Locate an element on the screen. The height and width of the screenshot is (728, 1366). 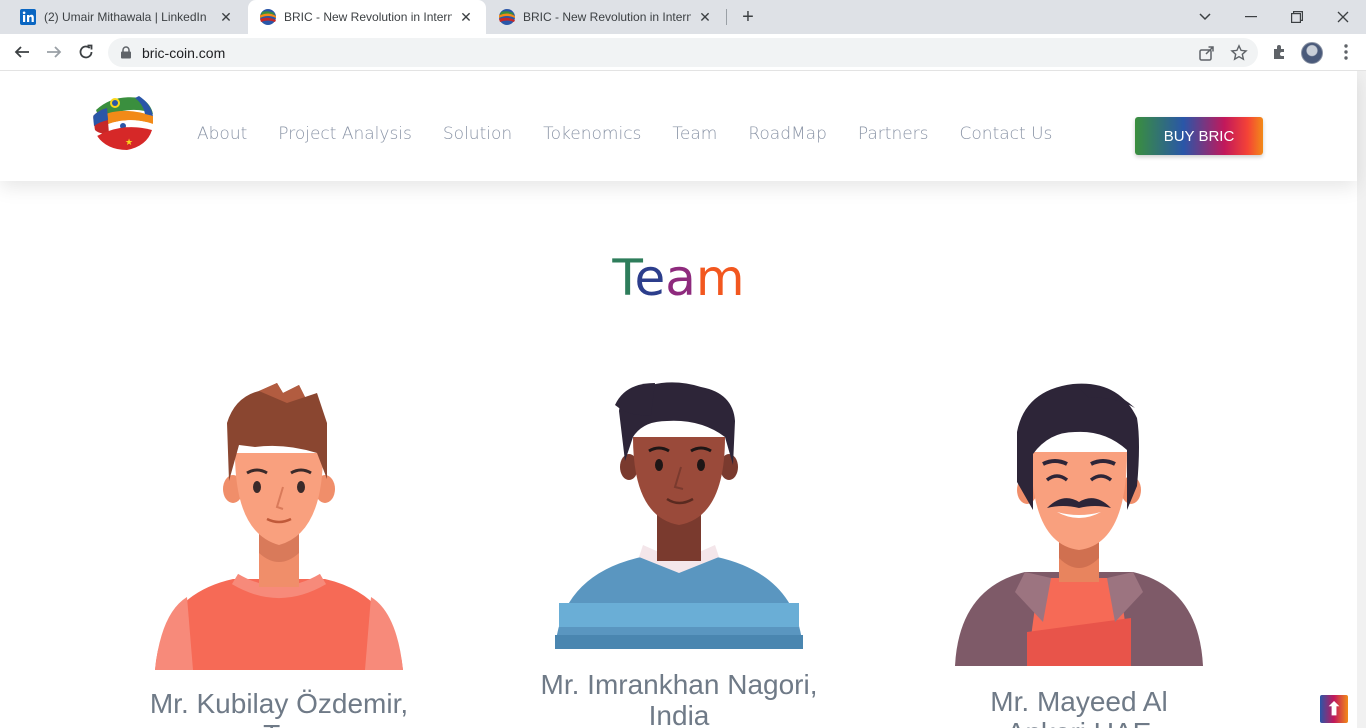
arrow-left-icon is located at coordinates (21, 52).